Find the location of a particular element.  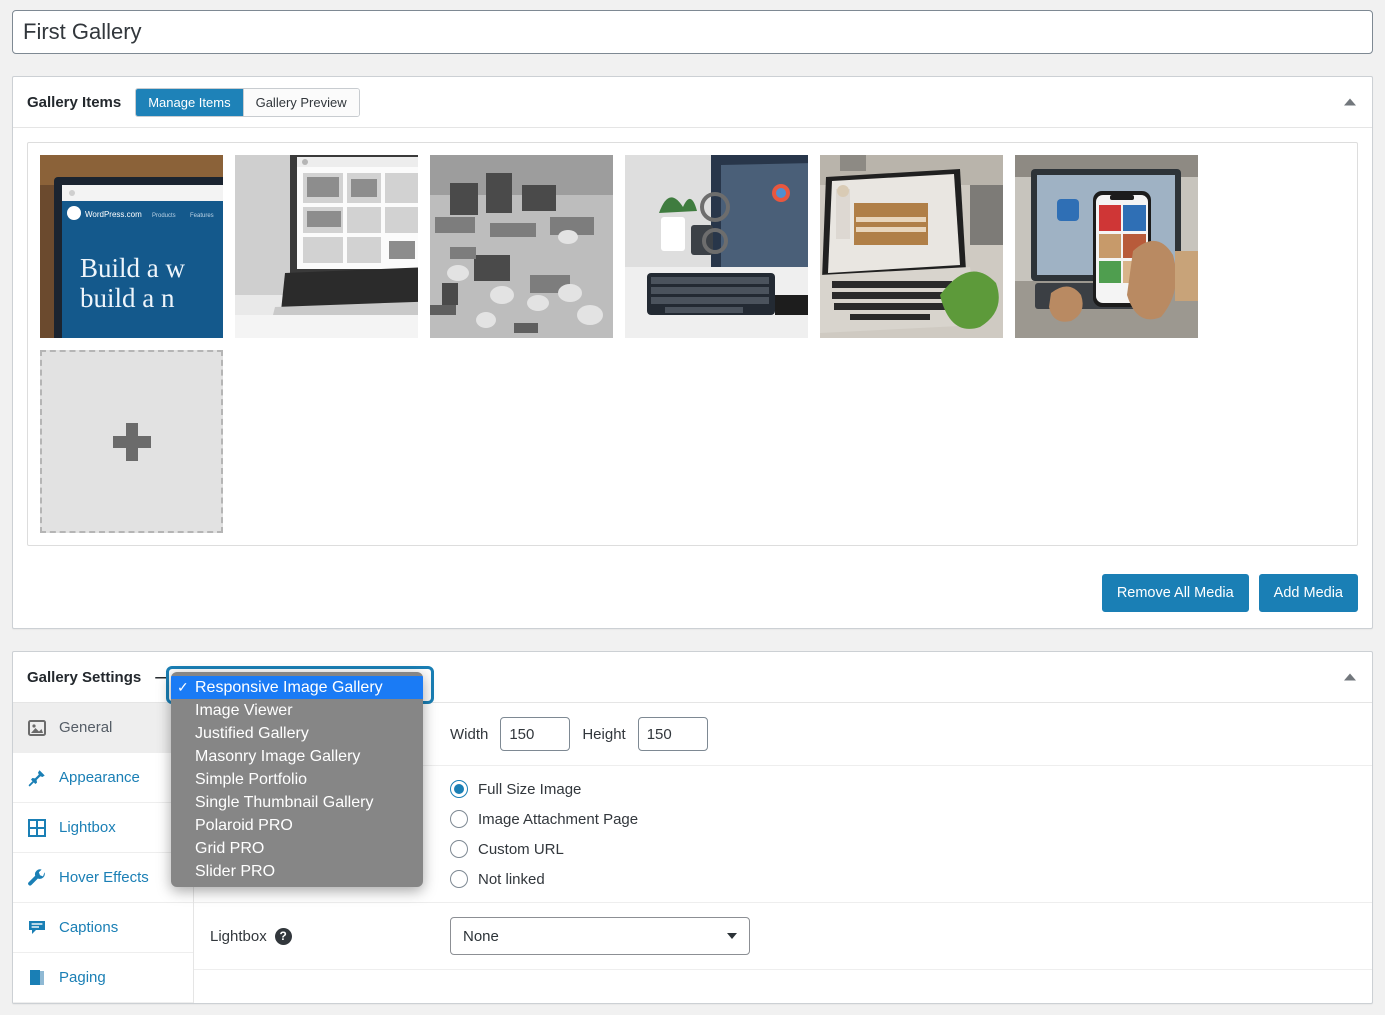

sidebar-item-label: Lightbox is located at coordinates (87, 827).